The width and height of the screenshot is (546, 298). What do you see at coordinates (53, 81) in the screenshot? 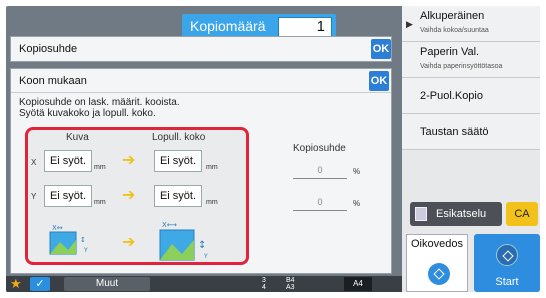
I see `size-dialog-title: Koon mukaan` at bounding box center [53, 81].